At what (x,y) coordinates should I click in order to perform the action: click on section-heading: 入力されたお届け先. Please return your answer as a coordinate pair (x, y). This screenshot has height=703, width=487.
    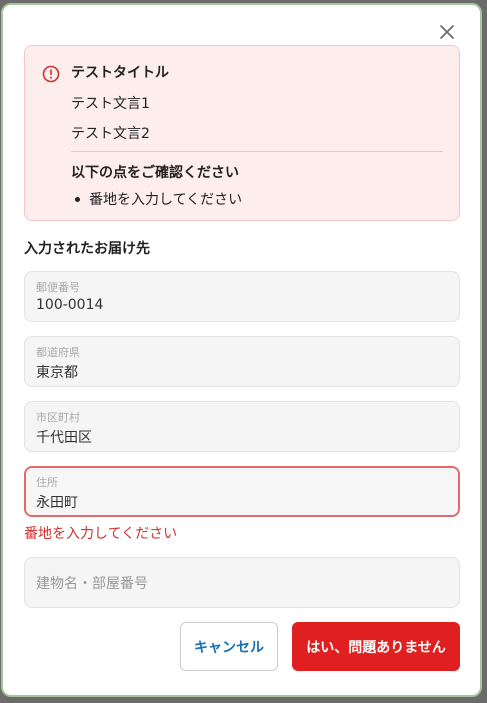
    Looking at the image, I should click on (87, 249).